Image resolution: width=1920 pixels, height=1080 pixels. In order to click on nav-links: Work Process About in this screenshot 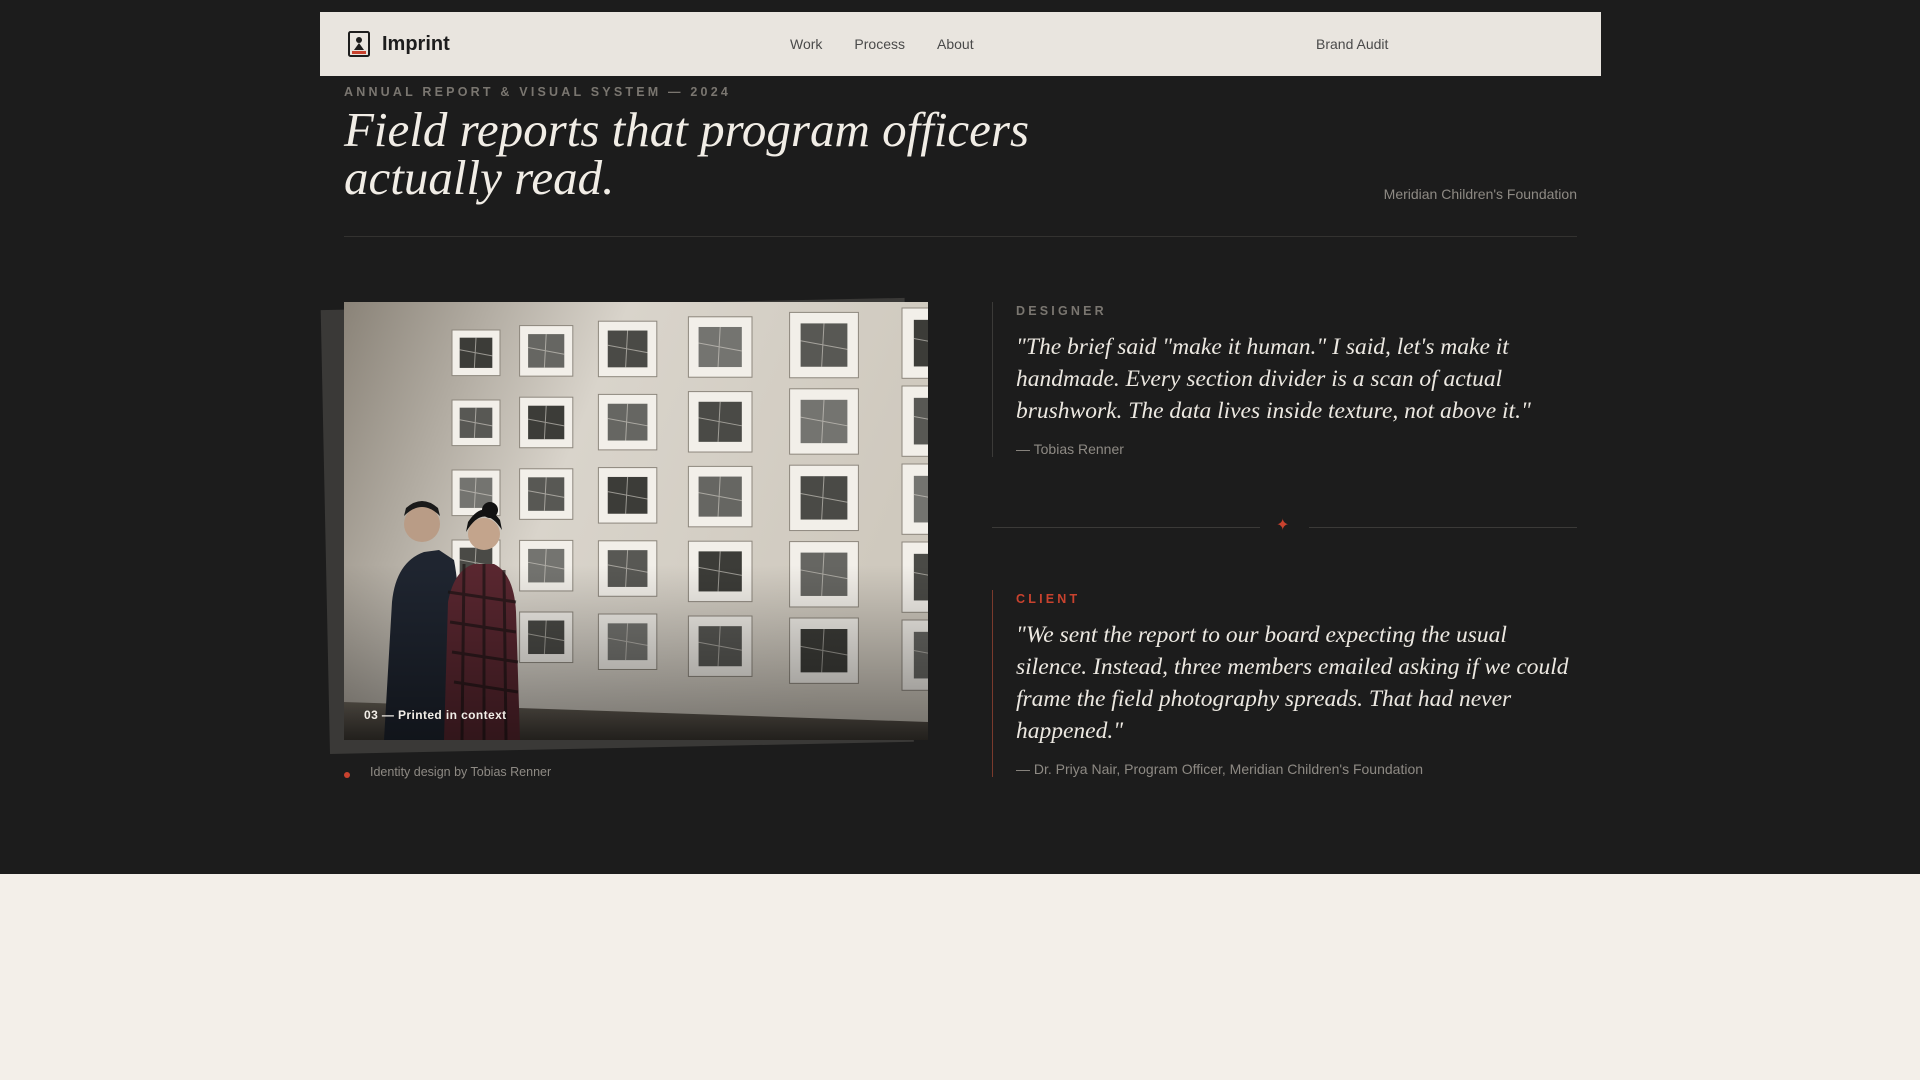, I will do `click(882, 44)`.